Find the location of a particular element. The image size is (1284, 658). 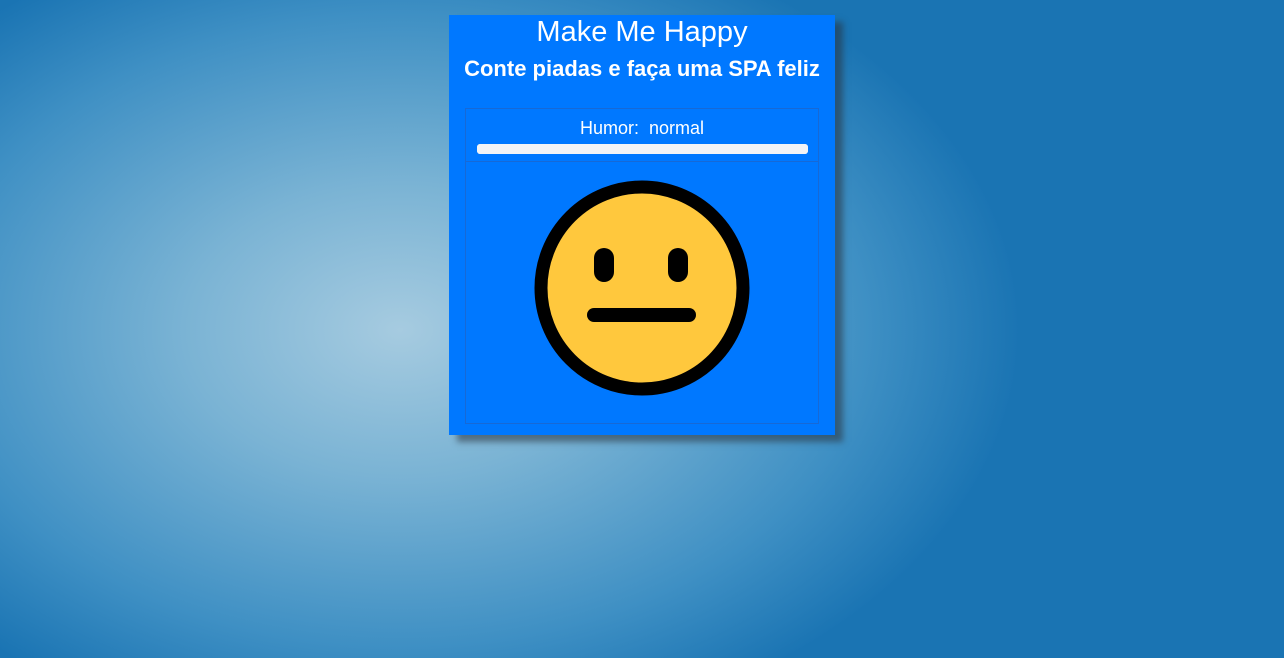

face-circle is located at coordinates (642, 288).